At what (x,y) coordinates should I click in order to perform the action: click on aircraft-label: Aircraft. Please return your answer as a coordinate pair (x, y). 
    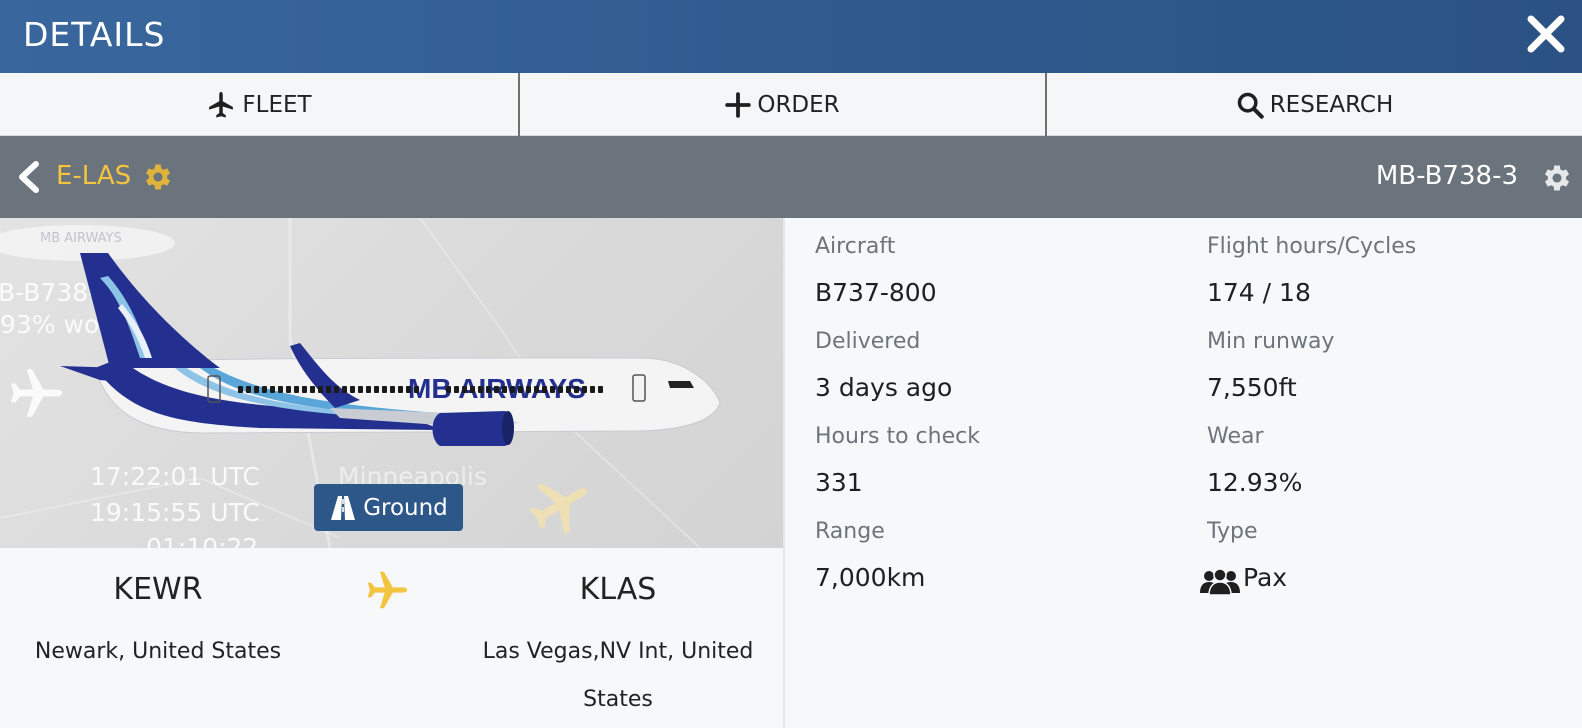
    Looking at the image, I should click on (855, 246).